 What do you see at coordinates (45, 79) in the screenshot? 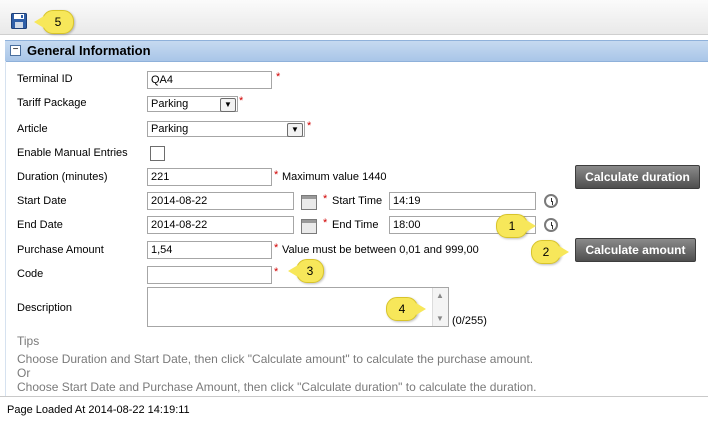
I see `terminal-id-label: Terminal ID` at bounding box center [45, 79].